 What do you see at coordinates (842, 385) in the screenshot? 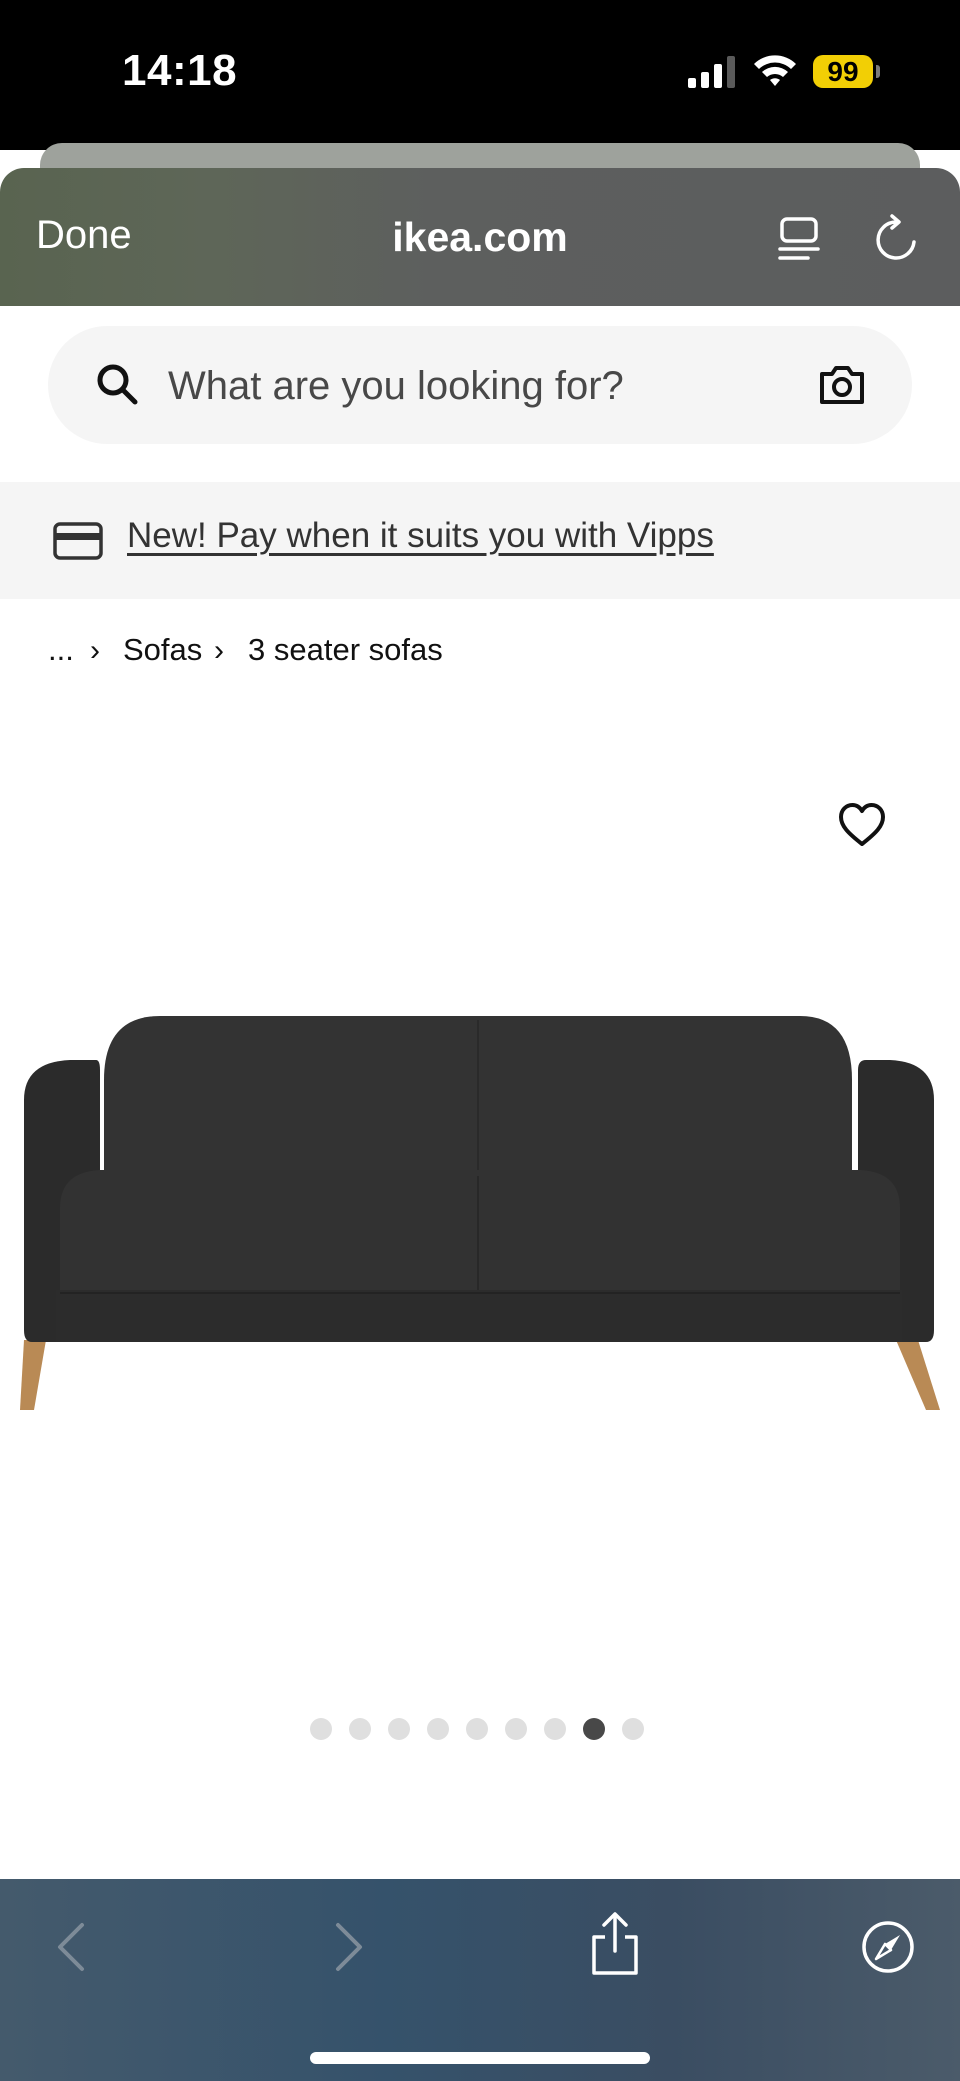
I see `camera-icon` at bounding box center [842, 385].